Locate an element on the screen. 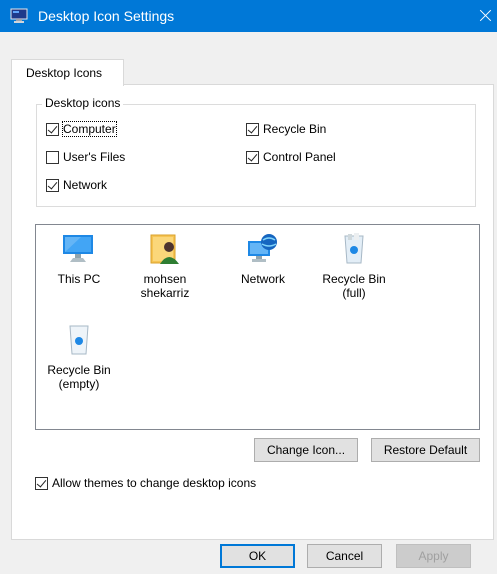  recycle-bin-full-icon is located at coordinates (354, 248).